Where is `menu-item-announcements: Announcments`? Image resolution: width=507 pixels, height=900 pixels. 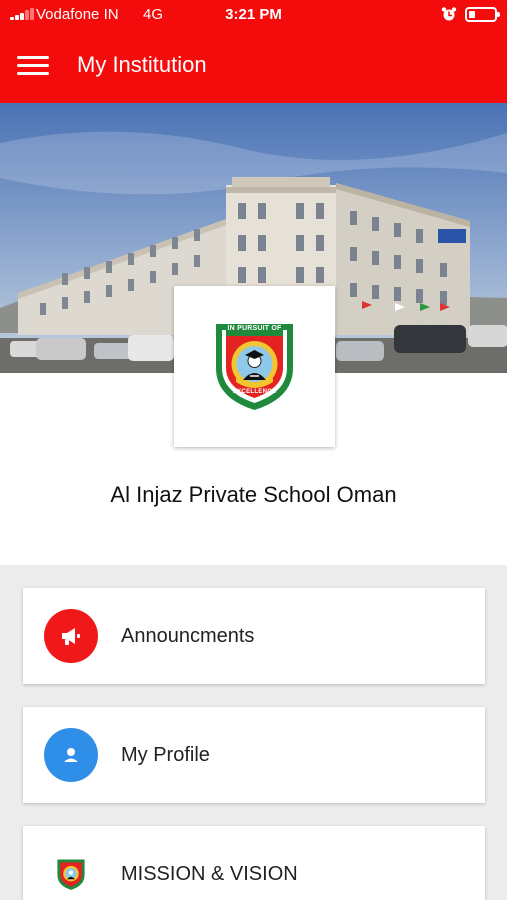 menu-item-announcements: Announcments is located at coordinates (254, 636).